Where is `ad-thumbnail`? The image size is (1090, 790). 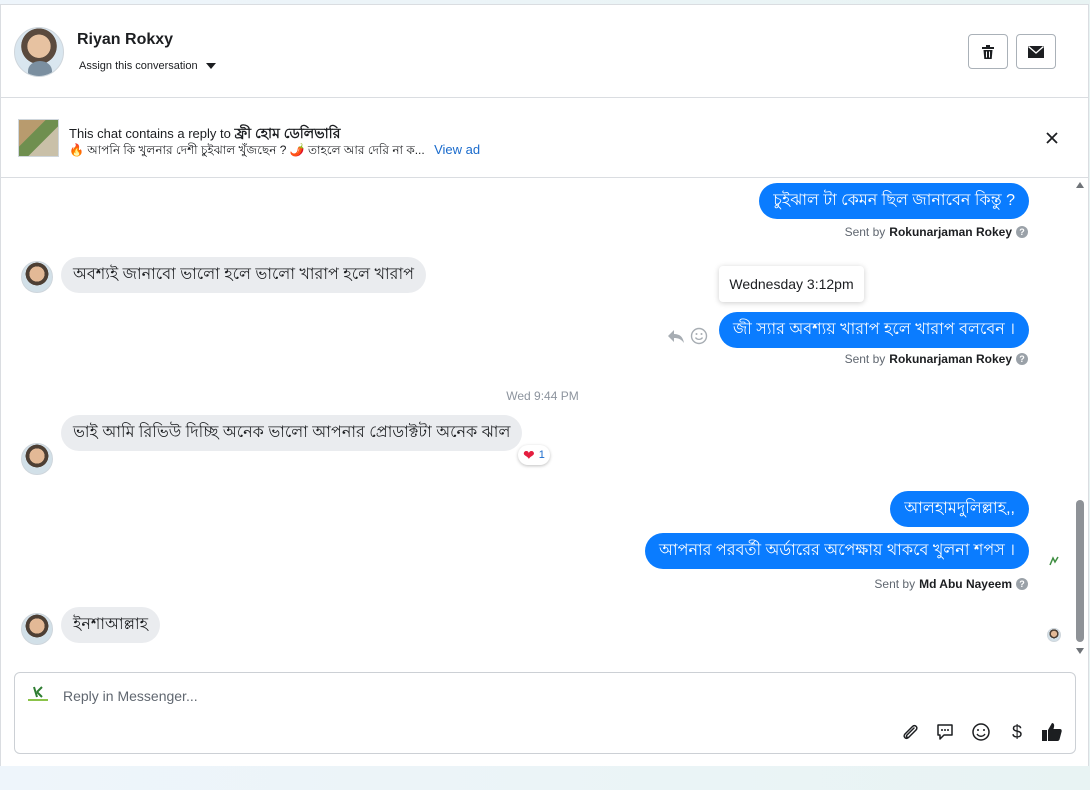
ad-thumbnail is located at coordinates (38, 138).